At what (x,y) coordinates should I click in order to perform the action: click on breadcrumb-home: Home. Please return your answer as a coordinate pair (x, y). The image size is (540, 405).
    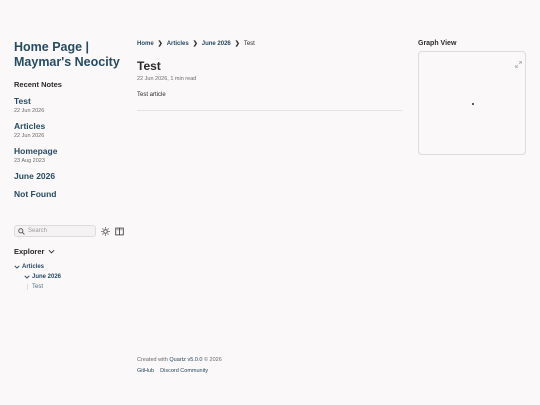
    Looking at the image, I should click on (145, 44).